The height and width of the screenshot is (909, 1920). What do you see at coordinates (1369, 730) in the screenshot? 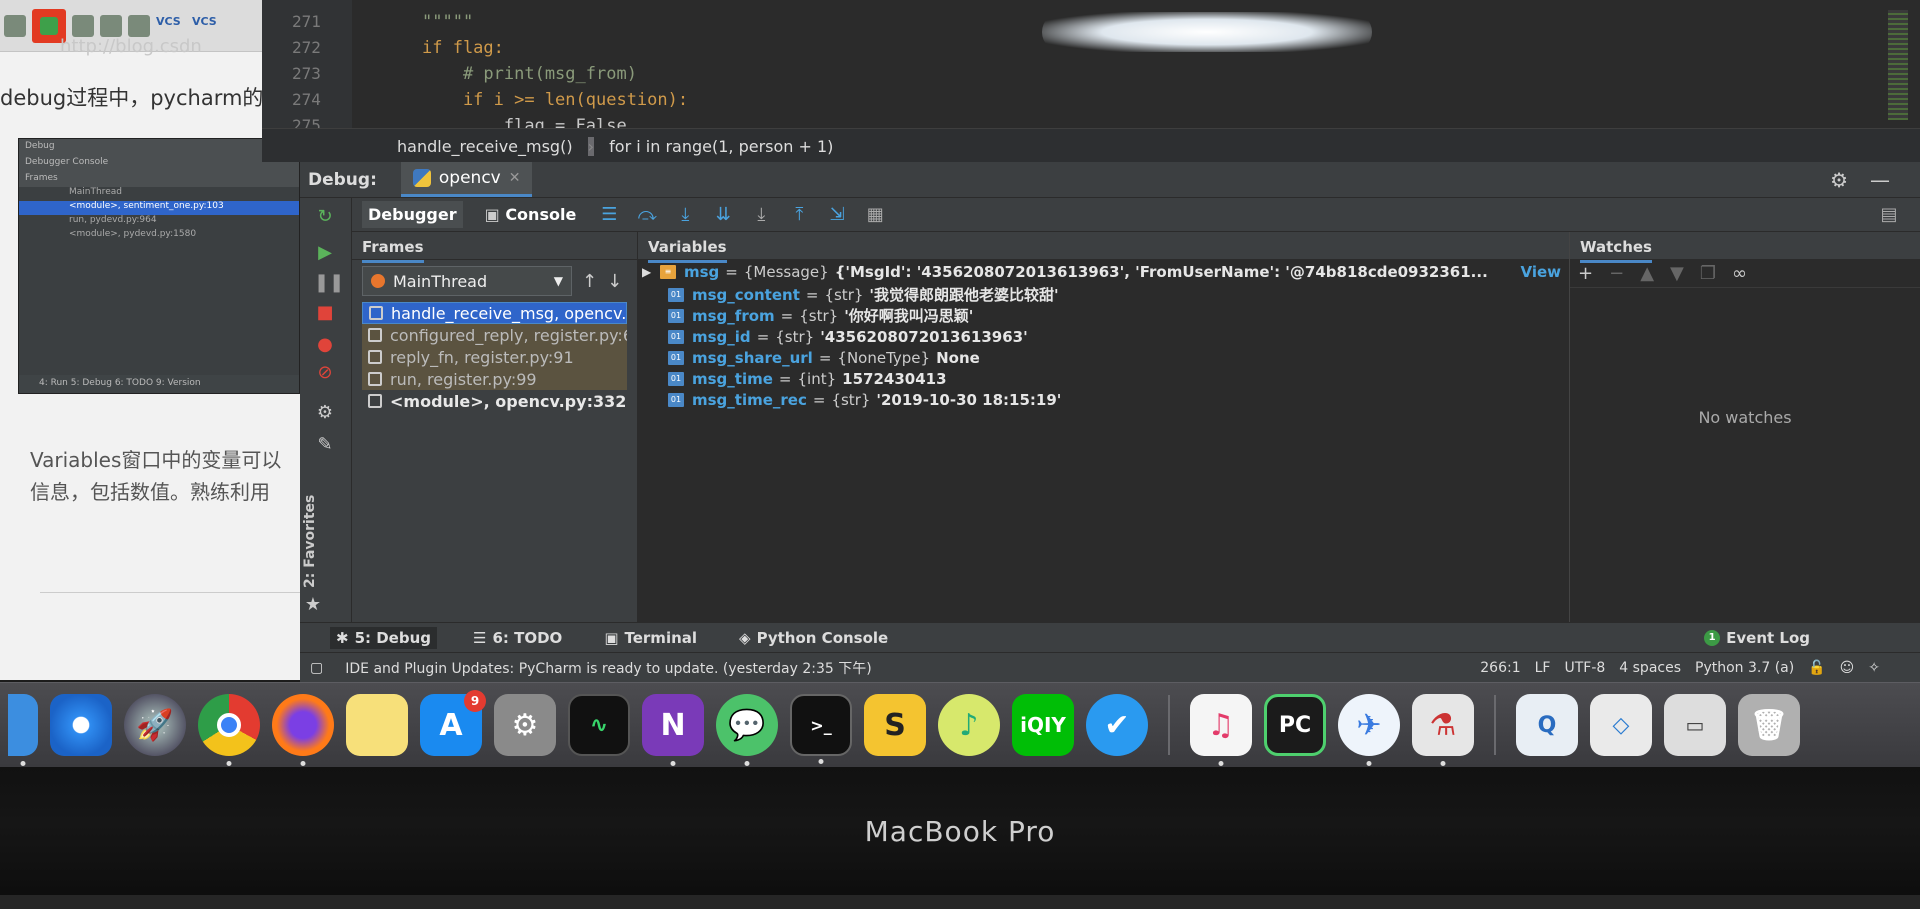
I see `feishu-icon: ✈` at bounding box center [1369, 730].